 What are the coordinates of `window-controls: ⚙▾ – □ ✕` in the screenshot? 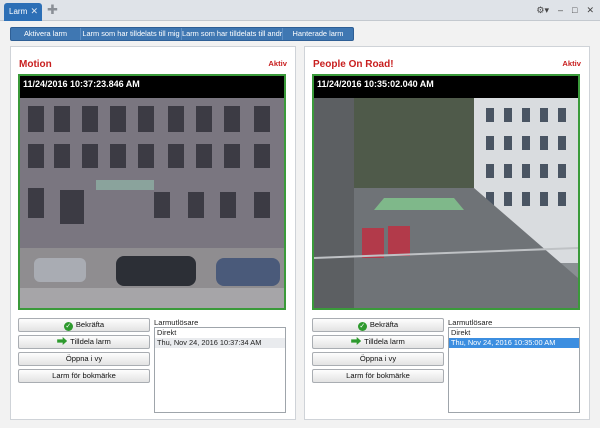 It's located at (565, 10).